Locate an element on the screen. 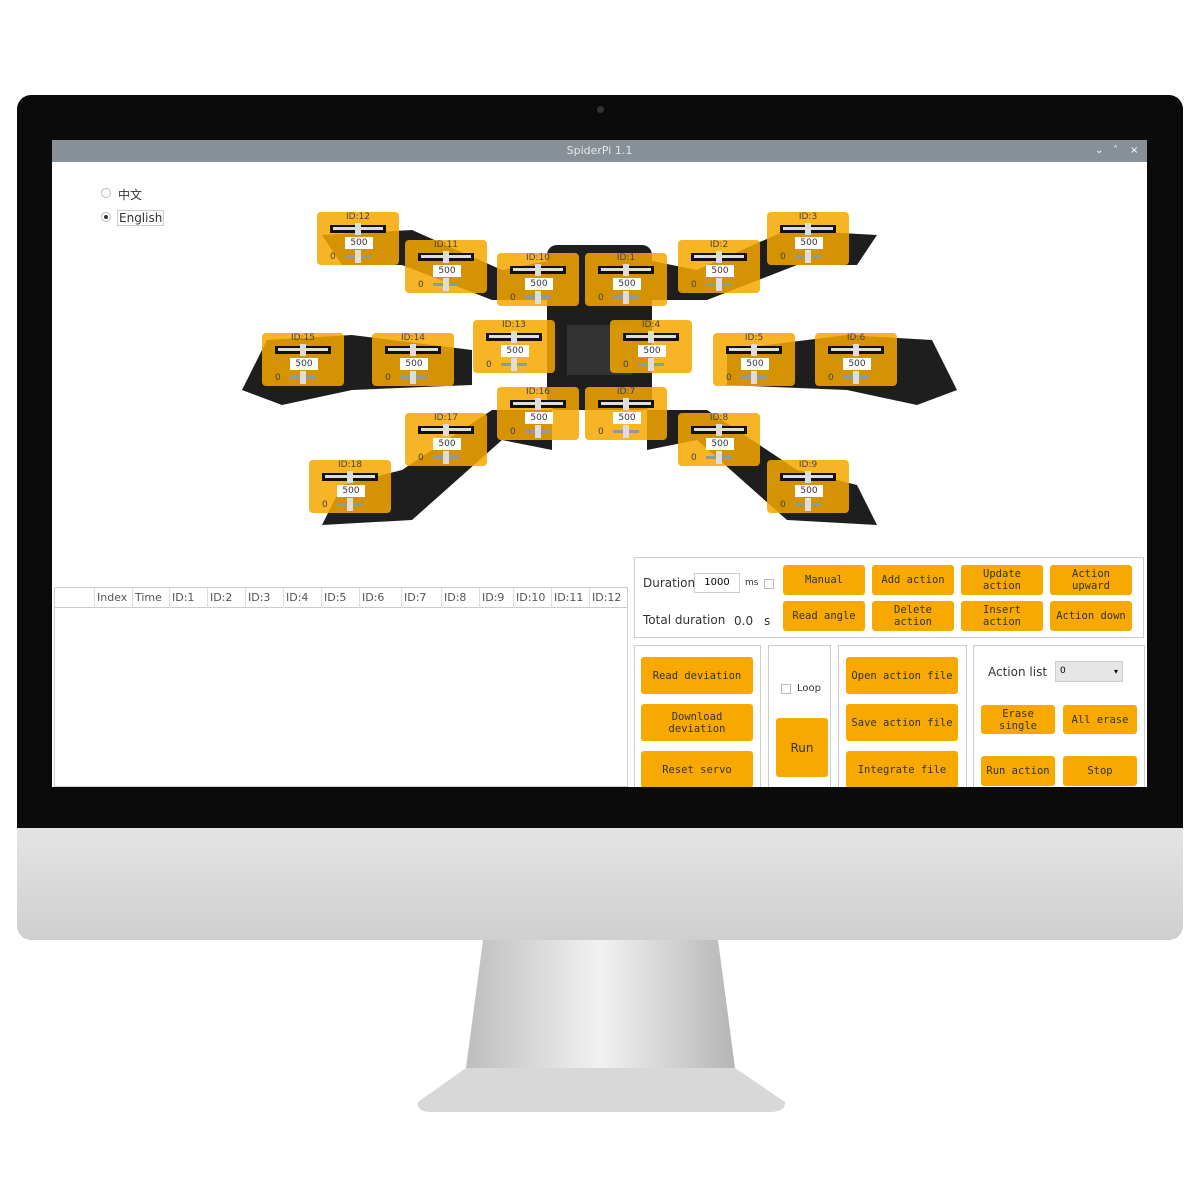 Image resolution: width=1200 pixels, height=1200 pixels. duration-checkbox is located at coordinates (769, 584).